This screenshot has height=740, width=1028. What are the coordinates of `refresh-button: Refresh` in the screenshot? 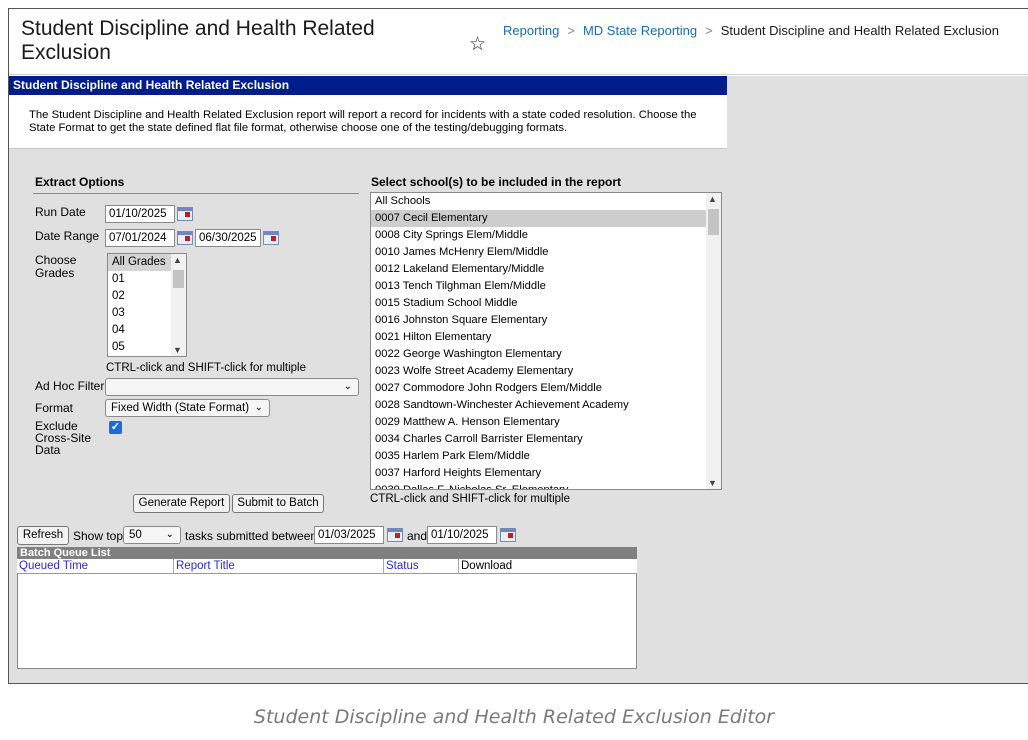 It's located at (43, 535).